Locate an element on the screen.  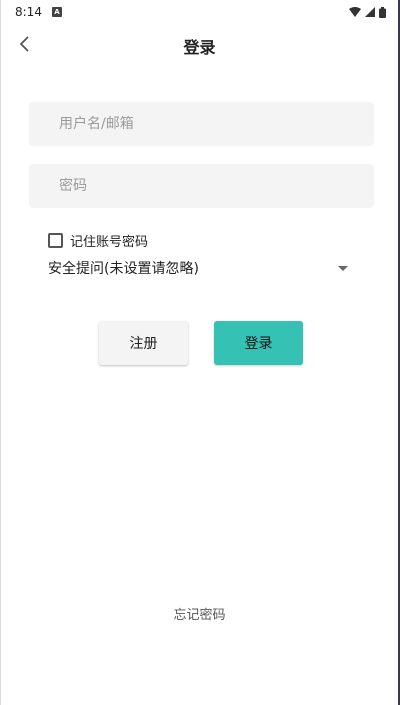
login-button: 登录 is located at coordinates (258, 343).